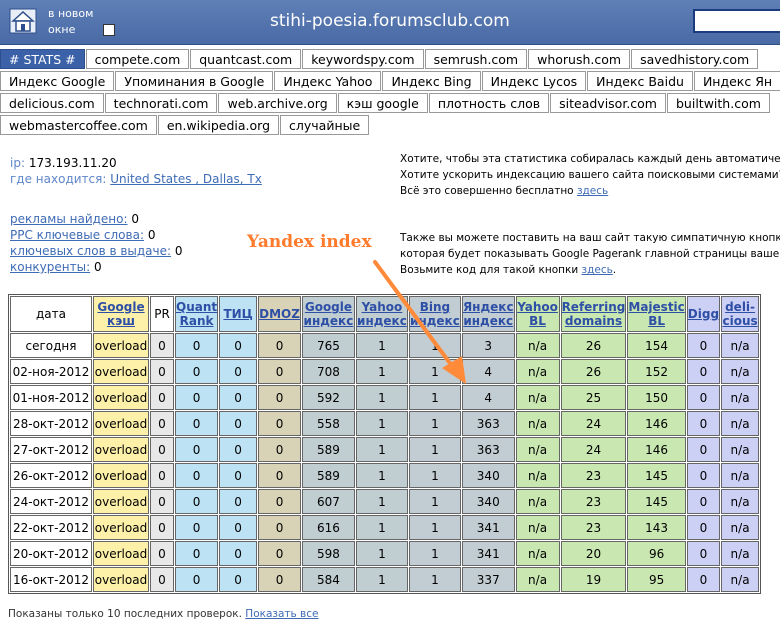 The height and width of the screenshot is (633, 780). I want to click on col-header-dmoz: DMOZ, so click(279, 314).